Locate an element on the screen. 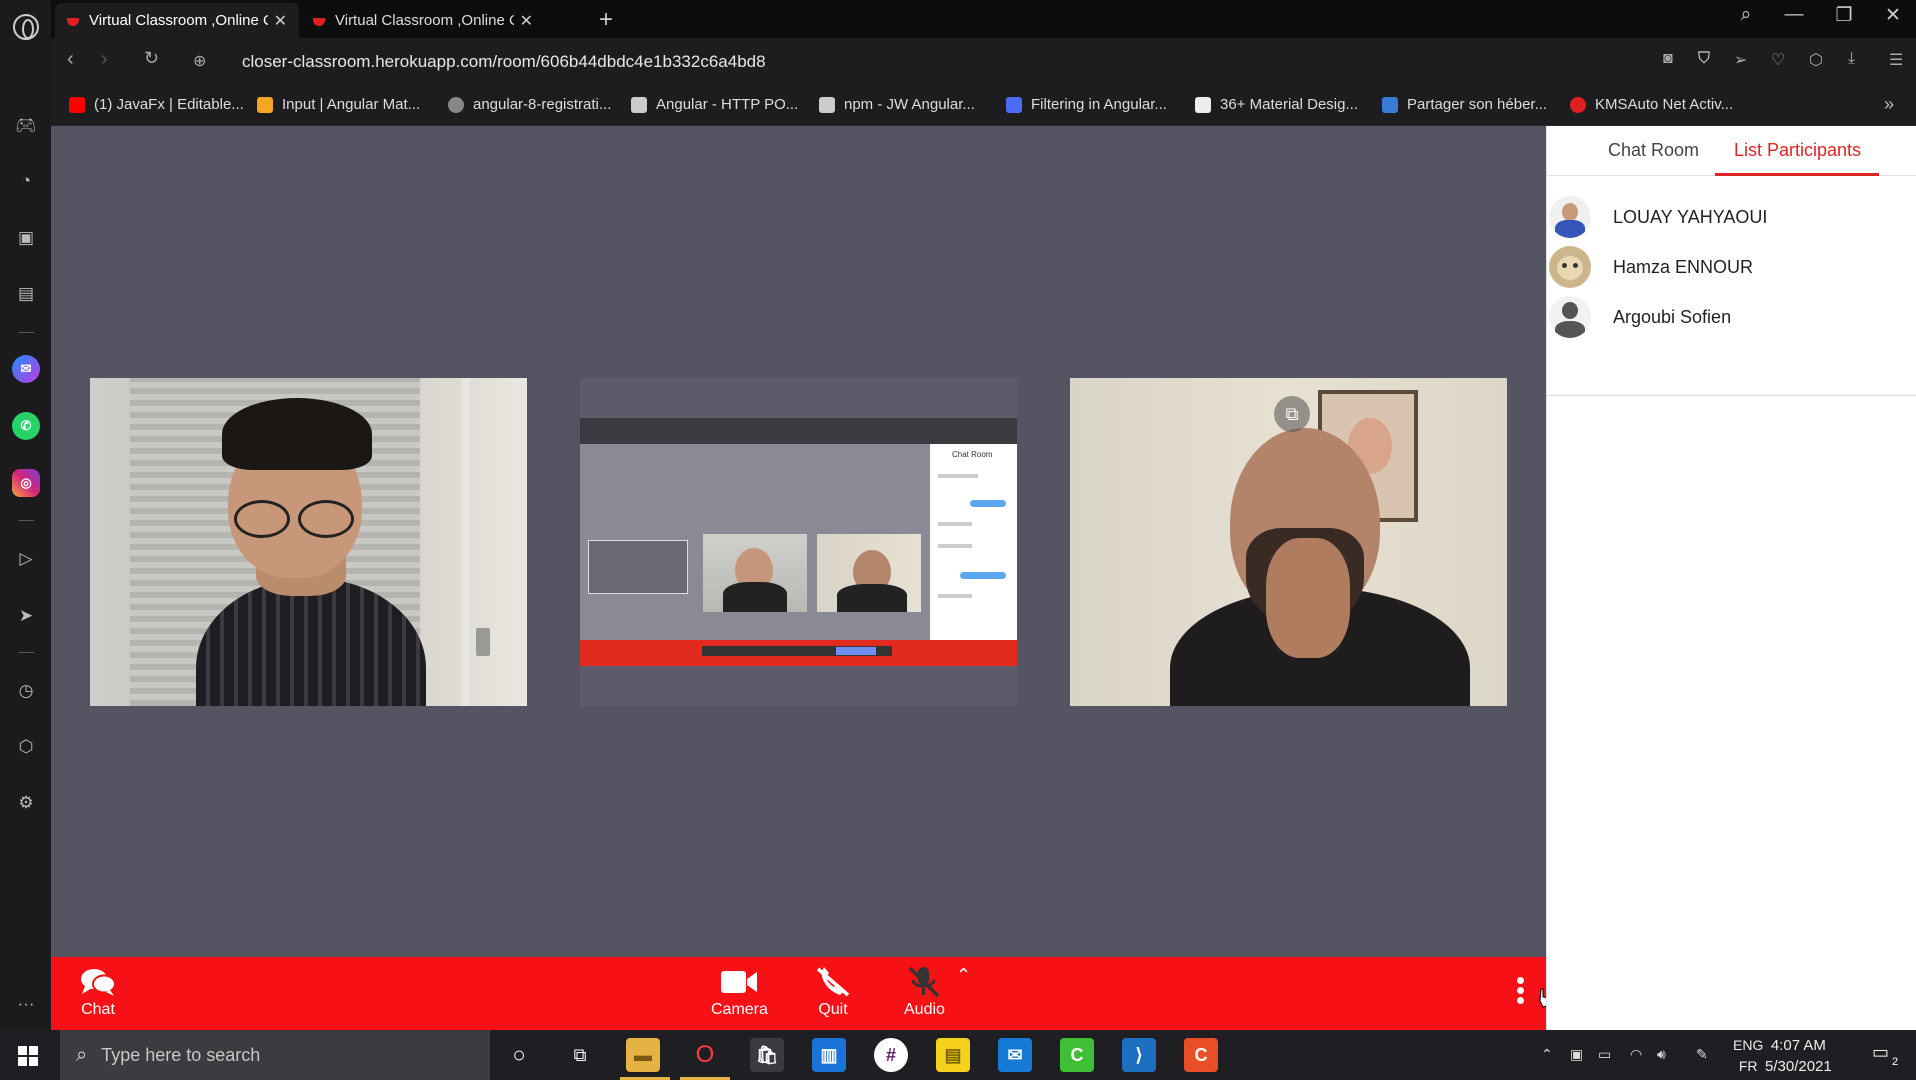 This screenshot has width=1916, height=1080. browser-tab-active: Virtual Classroom ,Online C ✕ is located at coordinates (177, 20).